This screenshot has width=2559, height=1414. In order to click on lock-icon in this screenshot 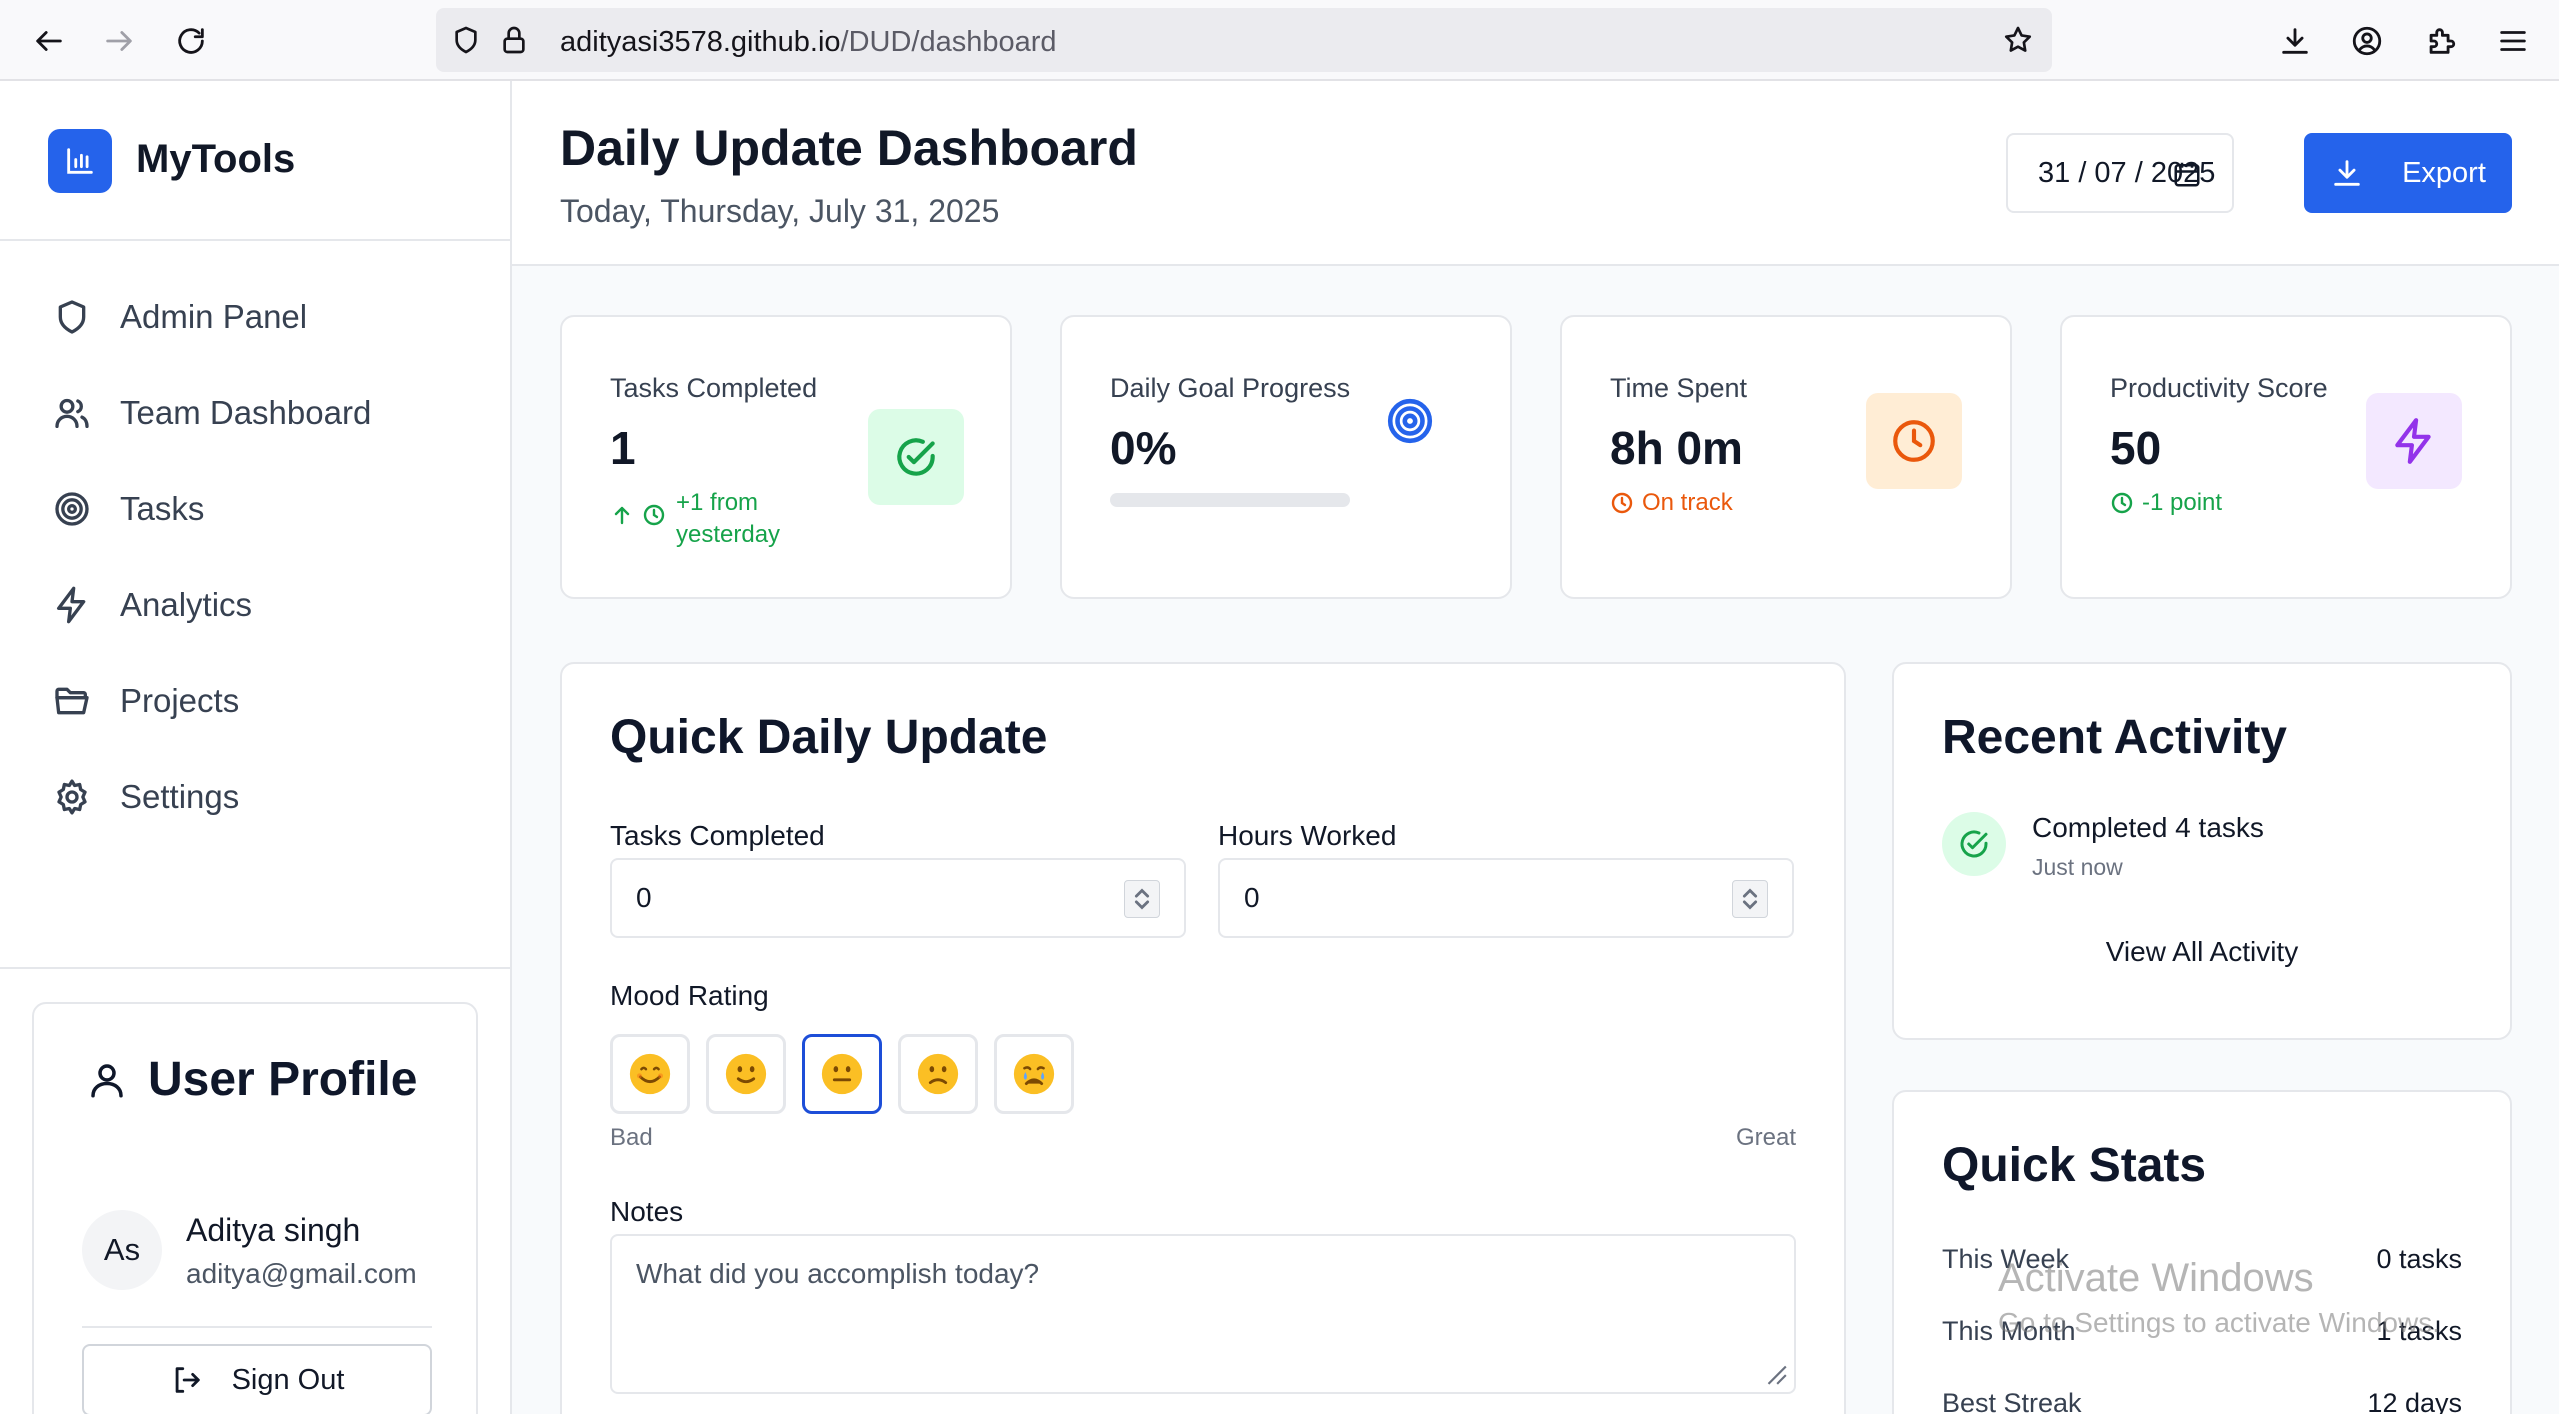, I will do `click(514, 40)`.